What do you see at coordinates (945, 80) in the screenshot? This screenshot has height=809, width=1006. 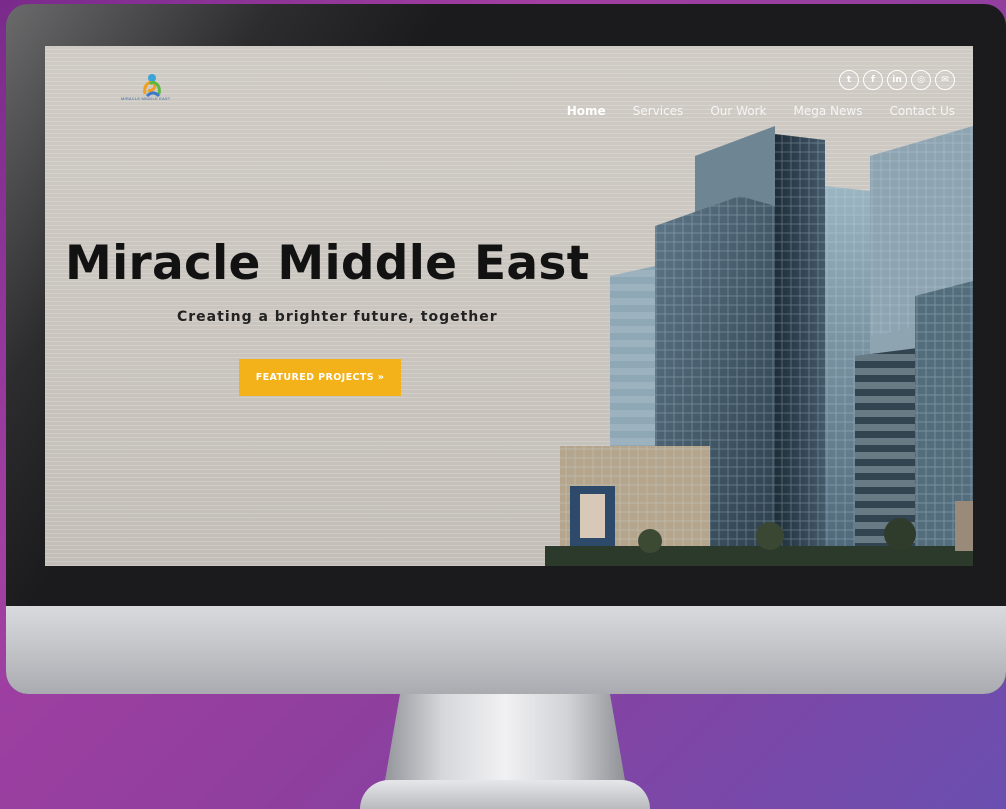 I see `email-icon: ✉` at bounding box center [945, 80].